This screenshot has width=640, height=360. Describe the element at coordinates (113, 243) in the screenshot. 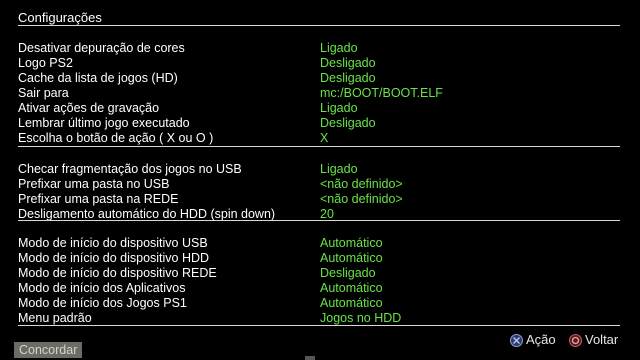

I see `setting-label: Modo de início do dispositivo USB` at that location.